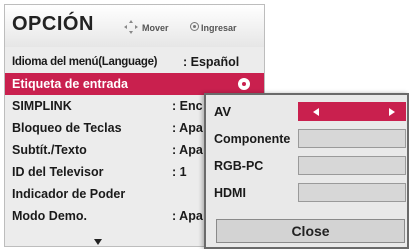 The image size is (409, 249). Describe the element at coordinates (223, 111) in the screenshot. I see `popup-row-label: AV` at that location.